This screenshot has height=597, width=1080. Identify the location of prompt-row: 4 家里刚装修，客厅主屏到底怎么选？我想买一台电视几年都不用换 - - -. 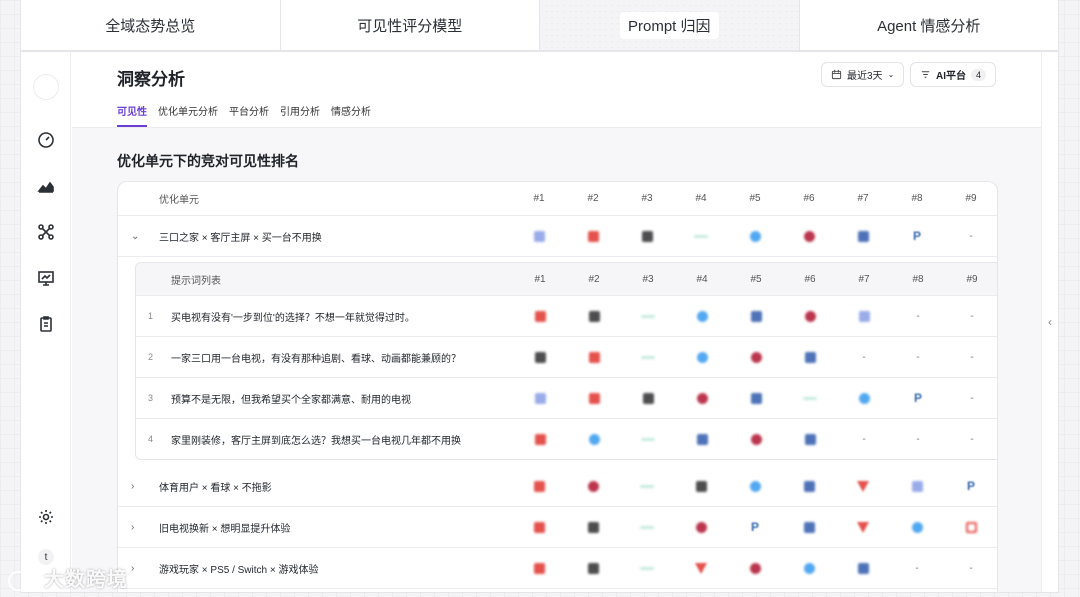
(566, 439).